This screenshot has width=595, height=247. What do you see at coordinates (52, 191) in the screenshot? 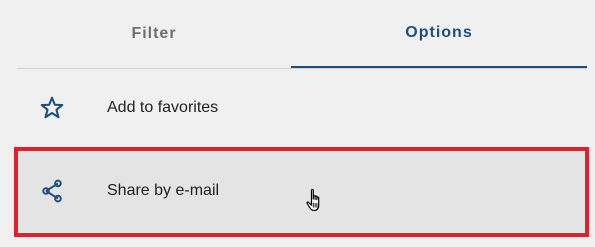
I see `share-icon` at bounding box center [52, 191].